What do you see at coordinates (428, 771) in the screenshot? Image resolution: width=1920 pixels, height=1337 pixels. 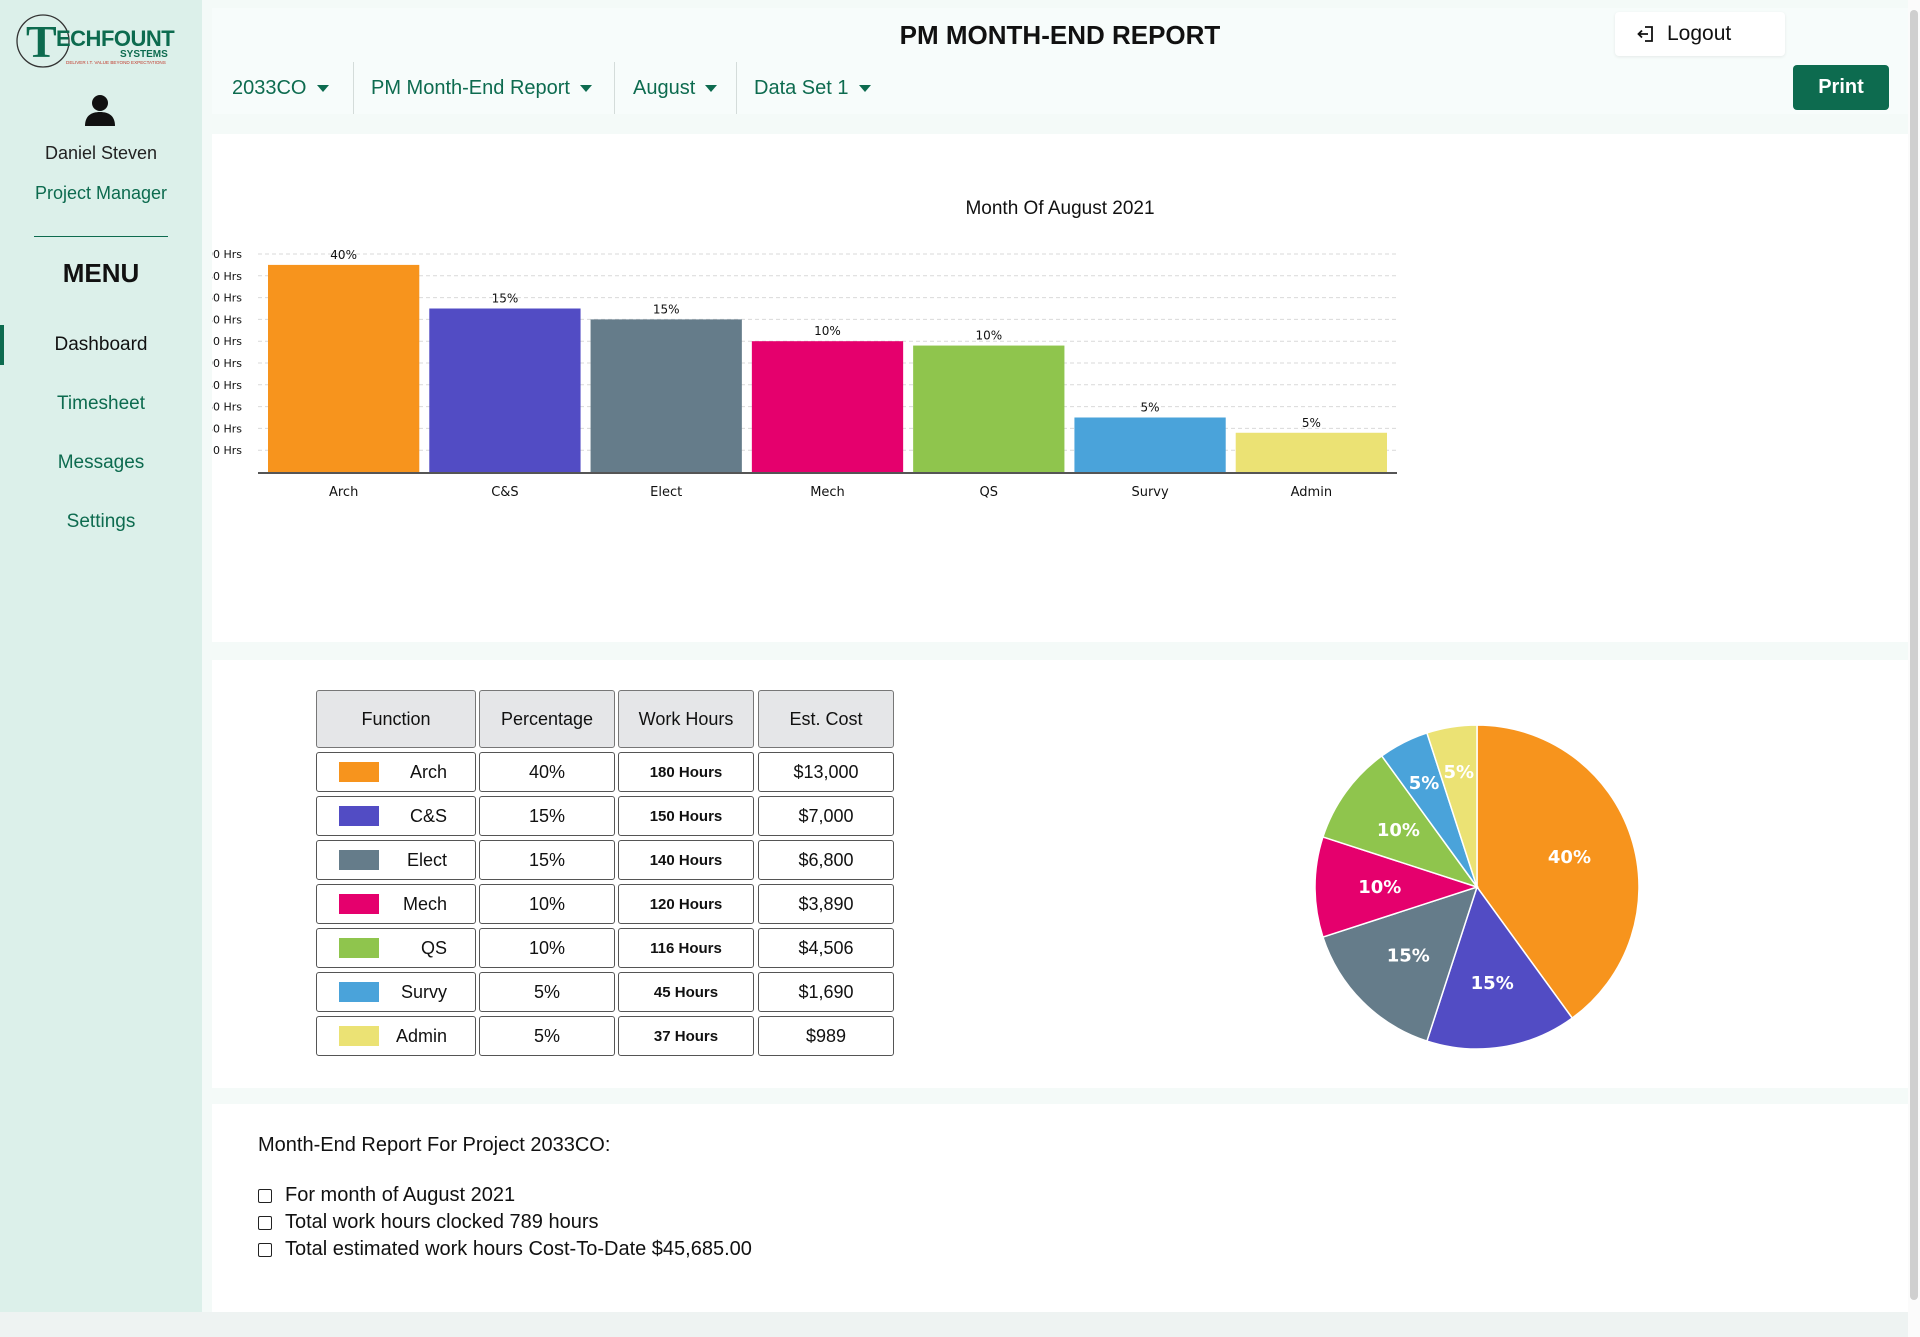 I see `function-name: Arch` at bounding box center [428, 771].